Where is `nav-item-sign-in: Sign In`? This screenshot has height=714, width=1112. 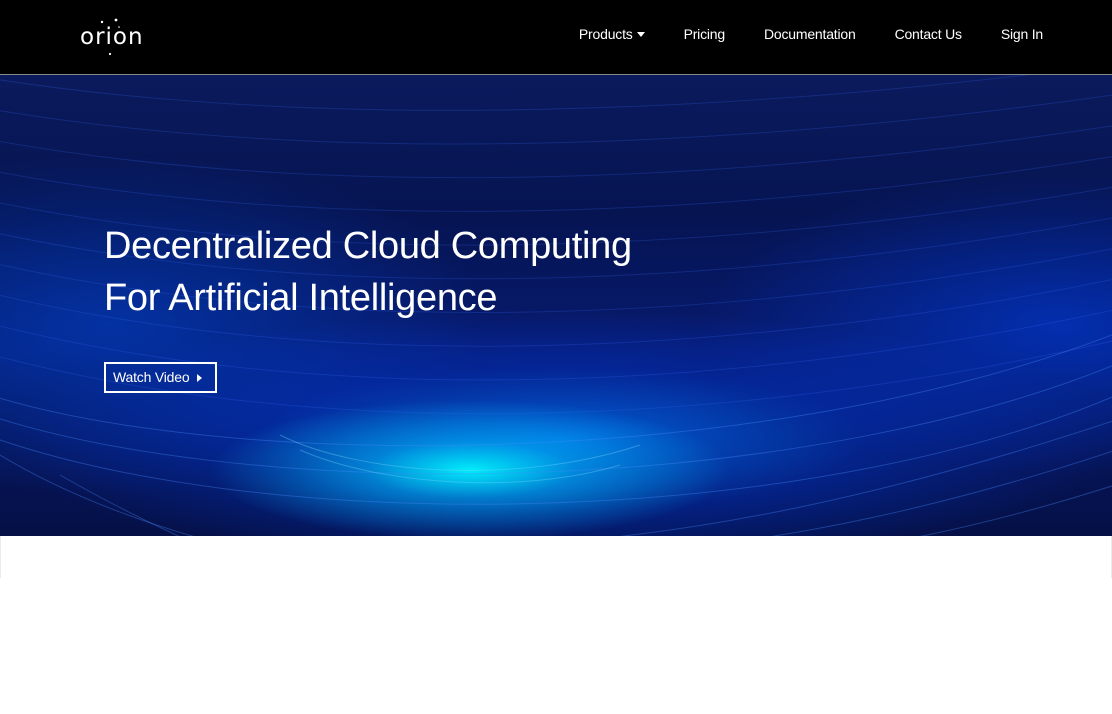
nav-item-sign-in: Sign In is located at coordinates (1022, 34).